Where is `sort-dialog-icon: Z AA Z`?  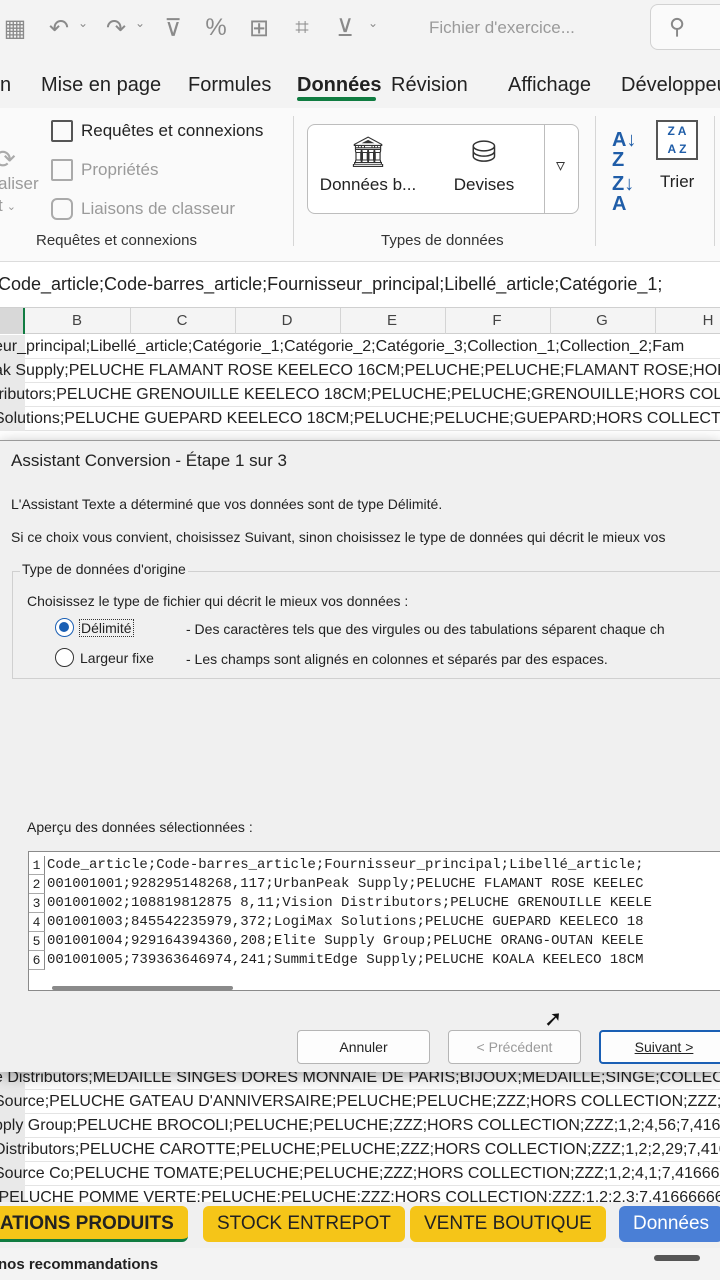
sort-dialog-icon: Z AA Z is located at coordinates (677, 140).